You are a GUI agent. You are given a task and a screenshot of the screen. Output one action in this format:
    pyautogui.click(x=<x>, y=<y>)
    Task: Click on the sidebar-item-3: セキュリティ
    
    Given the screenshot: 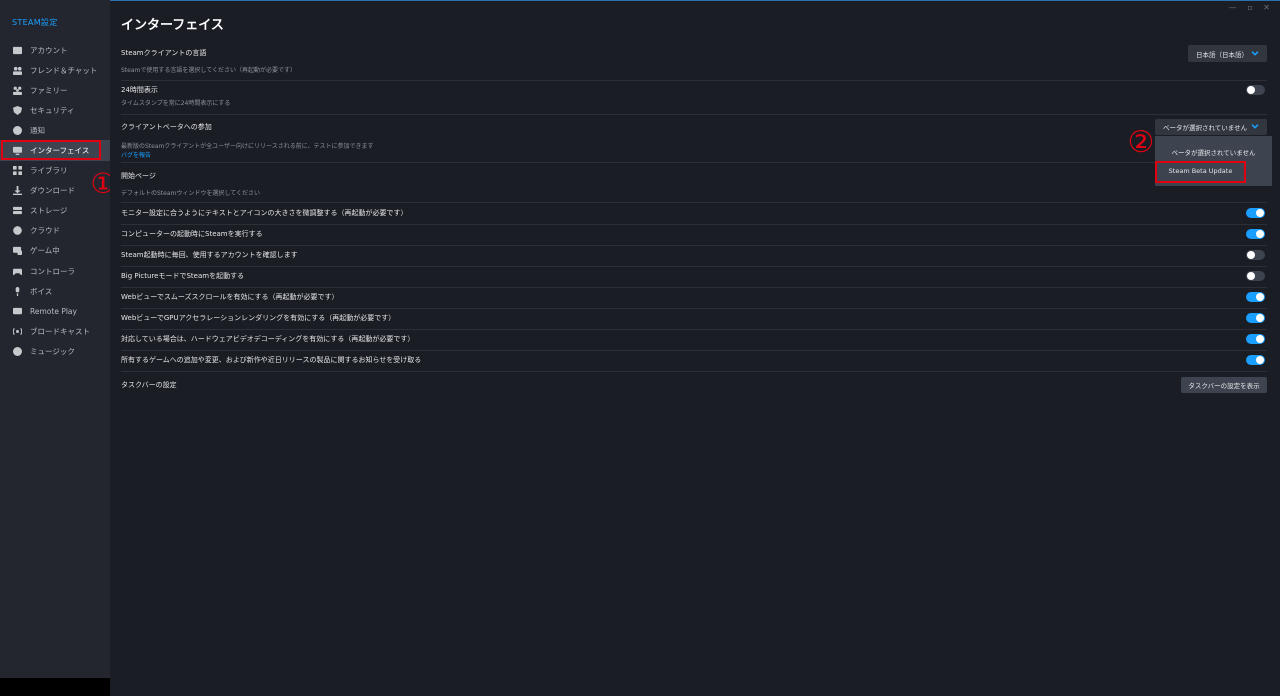 What is the action you would take?
    pyautogui.click(x=55, y=110)
    